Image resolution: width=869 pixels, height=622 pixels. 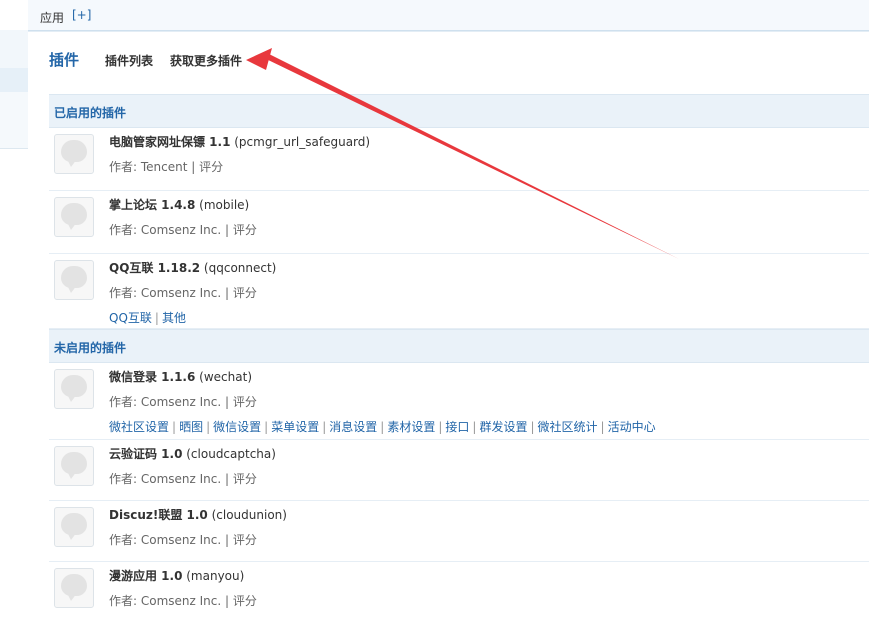 I want to click on plugin-setting-link: 群发设置, so click(x=503, y=427).